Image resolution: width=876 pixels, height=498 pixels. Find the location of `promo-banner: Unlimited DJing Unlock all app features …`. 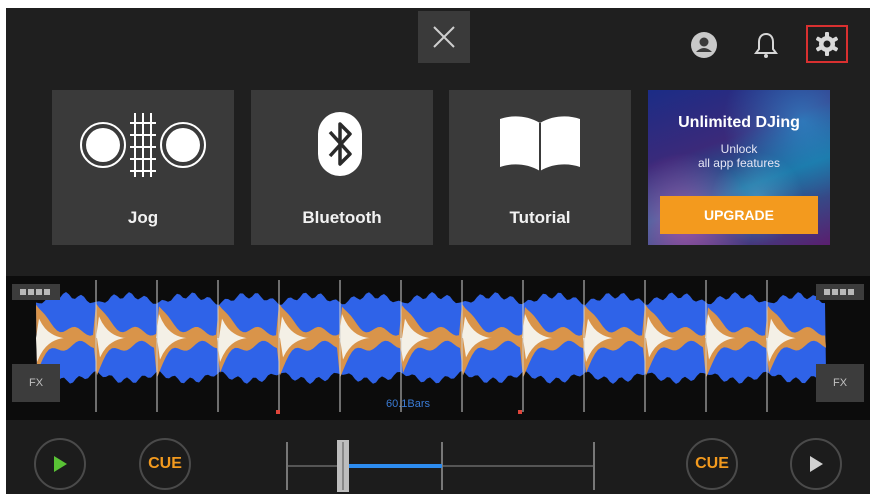

promo-banner: Unlimited DJing Unlock all app features … is located at coordinates (739, 167).